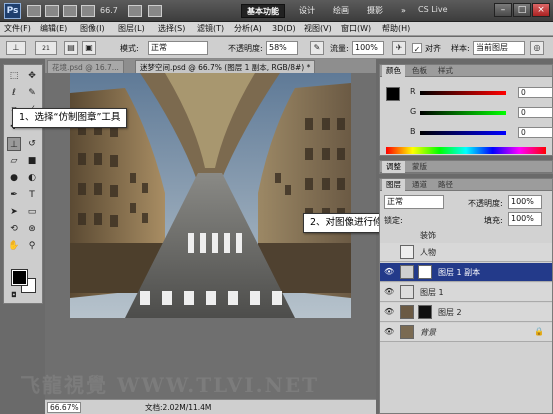 This screenshot has width=553, height=414. Describe the element at coordinates (375, 11) in the screenshot. I see `workspace-photography: 摄影` at that location.